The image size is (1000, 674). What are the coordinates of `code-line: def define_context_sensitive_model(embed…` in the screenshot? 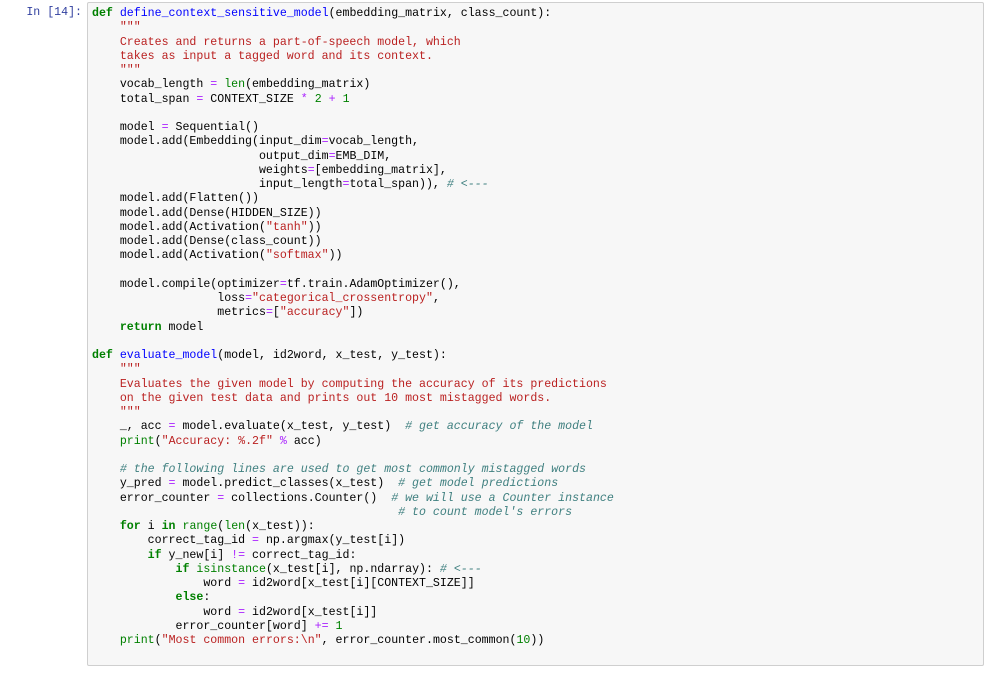 It's located at (353, 14).